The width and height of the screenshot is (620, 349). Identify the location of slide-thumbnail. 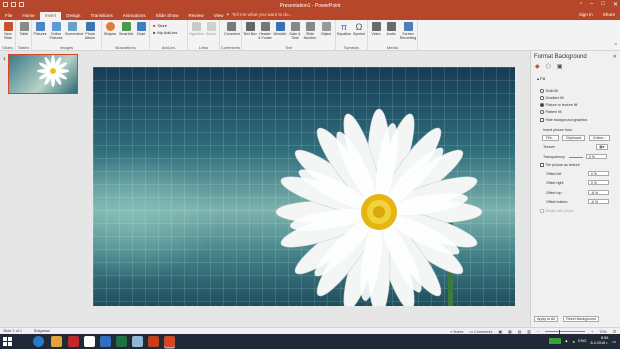
(43, 74).